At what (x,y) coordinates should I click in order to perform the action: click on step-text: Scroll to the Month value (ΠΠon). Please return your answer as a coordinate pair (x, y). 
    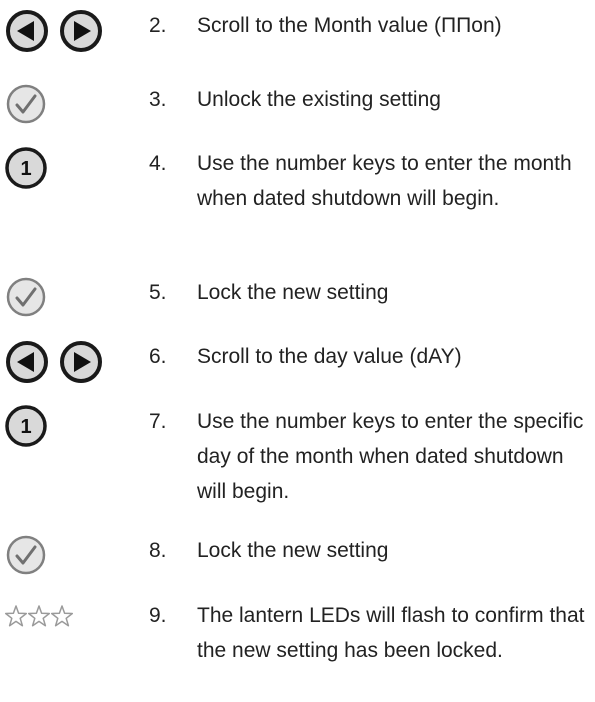
    Looking at the image, I should click on (349, 25).